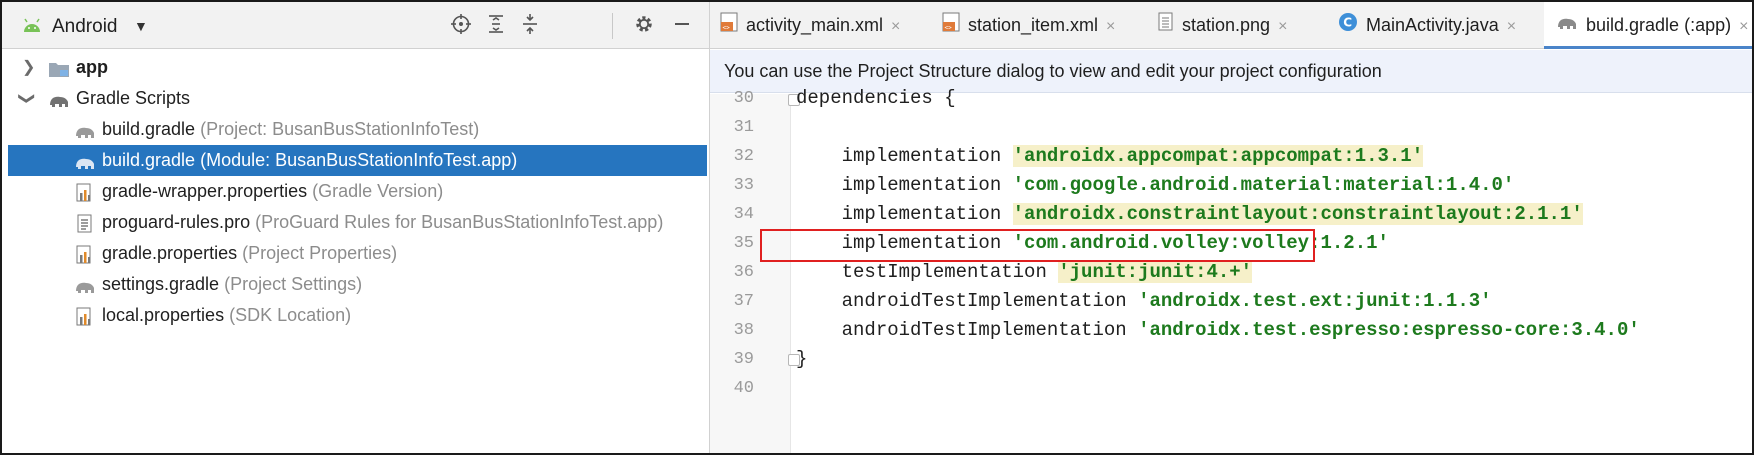  I want to click on tab-mainactivity-java: C MainActivity.java ×, so click(1427, 25).